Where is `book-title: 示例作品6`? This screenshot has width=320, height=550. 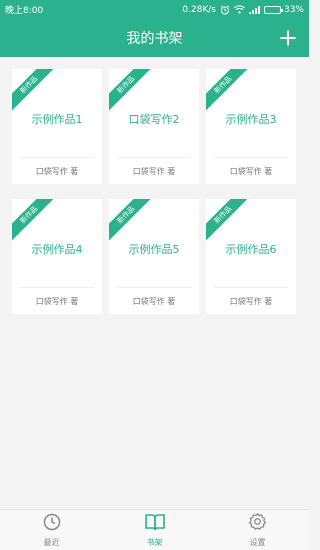 book-title: 示例作品6 is located at coordinates (251, 249).